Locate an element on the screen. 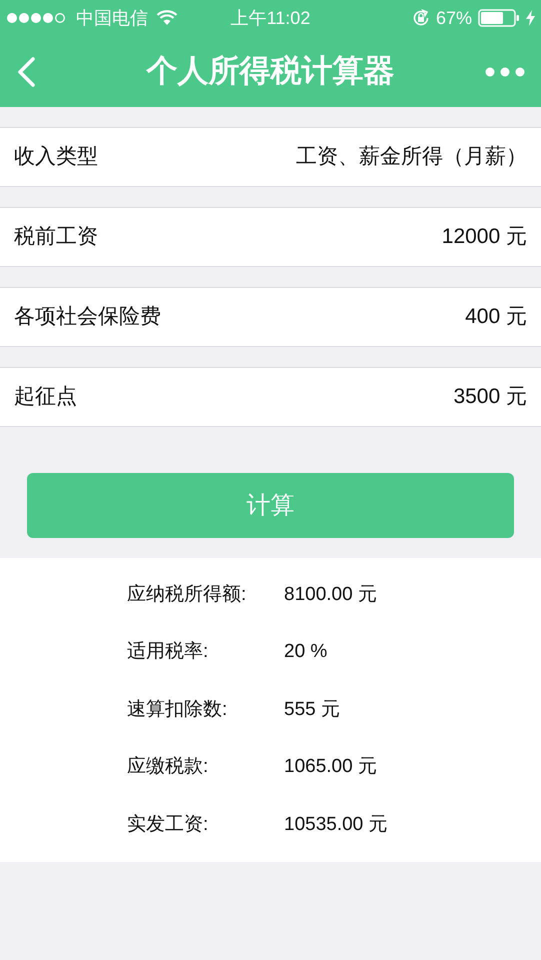 The image size is (541, 960). page-title: 个人所得税计算器 is located at coordinates (270, 71).